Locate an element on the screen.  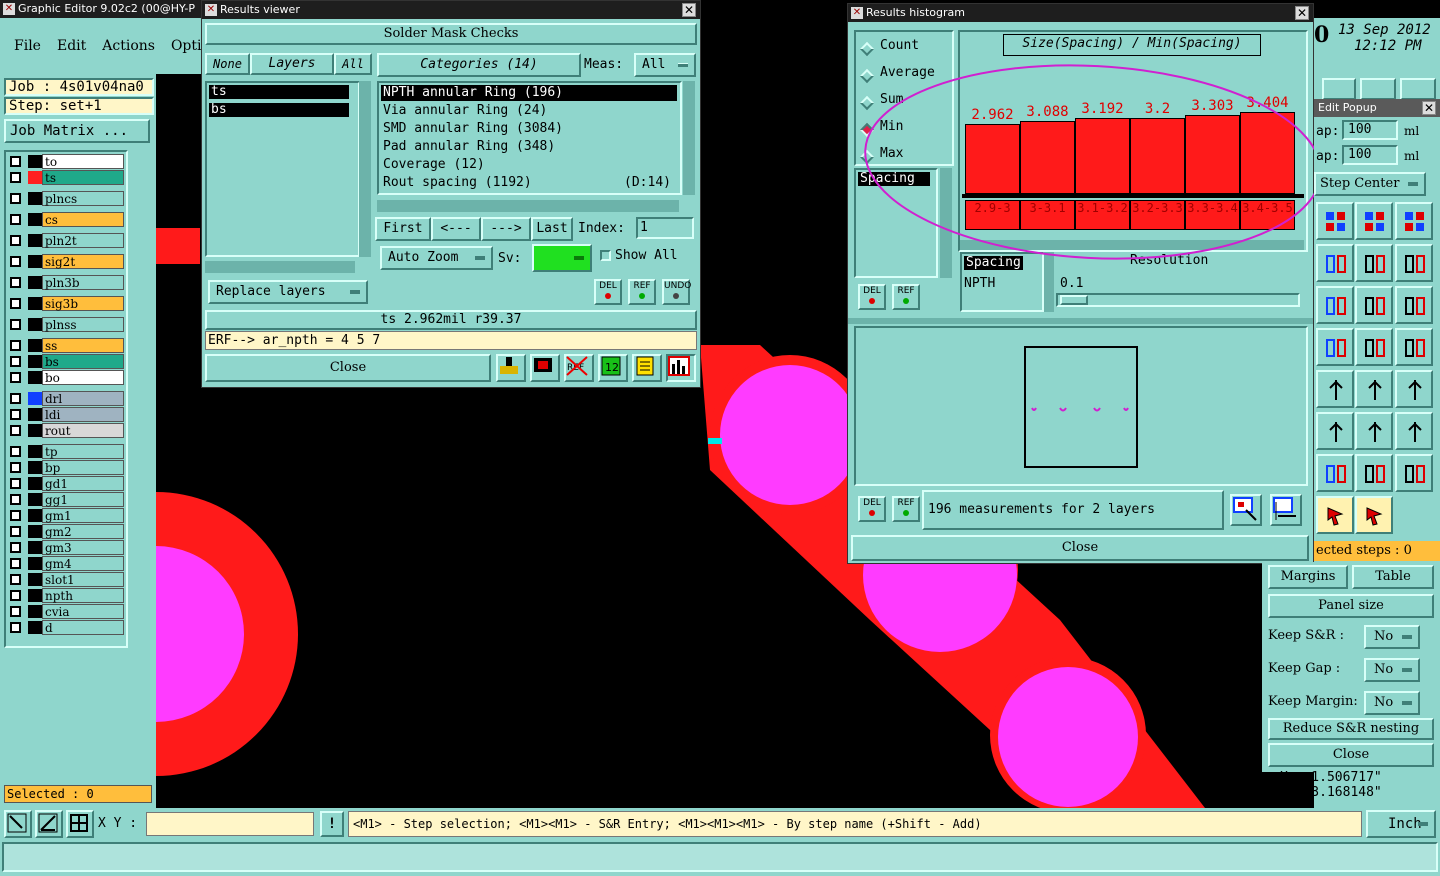
pick-tool-button is located at coordinates (1335, 515).